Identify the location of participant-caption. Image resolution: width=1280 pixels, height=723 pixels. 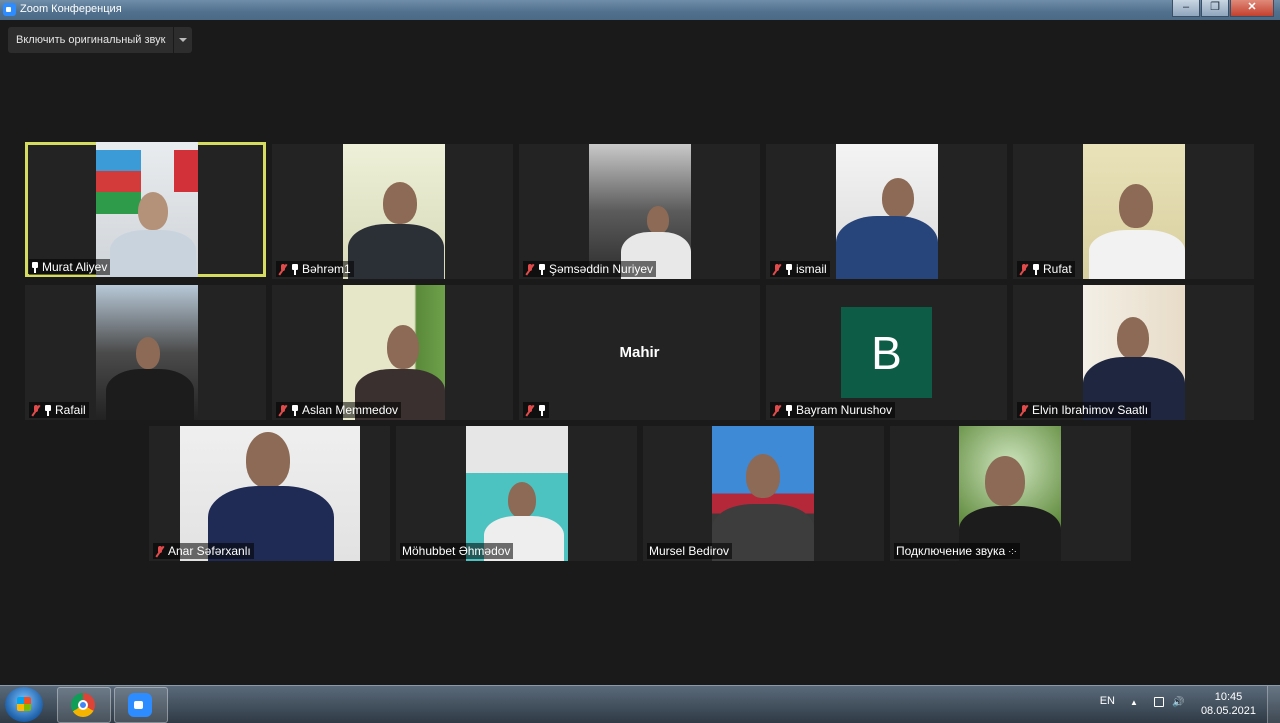
(536, 410).